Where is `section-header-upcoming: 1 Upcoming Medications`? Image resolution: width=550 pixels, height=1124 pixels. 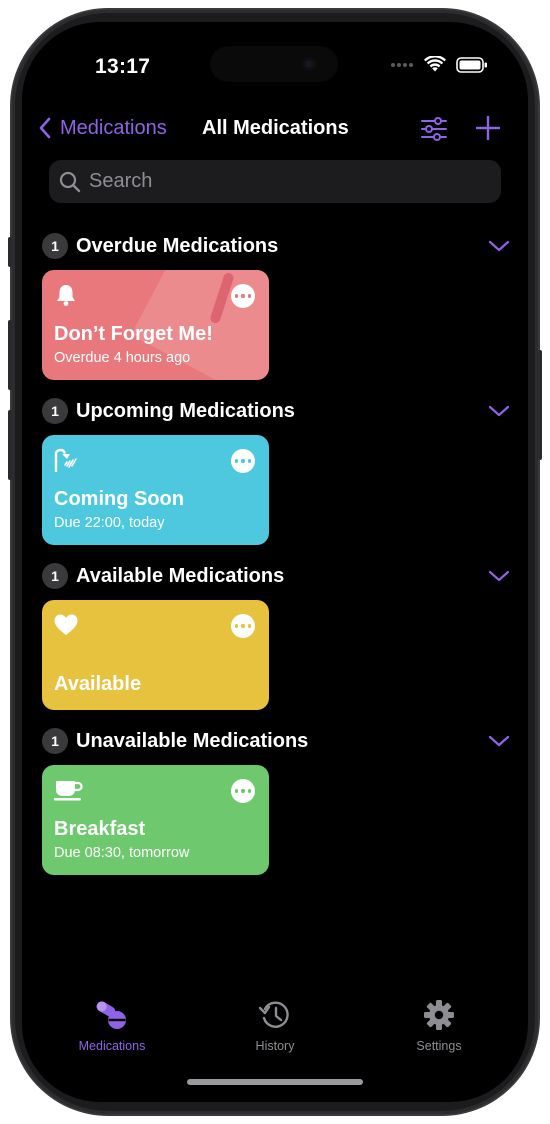 section-header-upcoming: 1 Upcoming Medications is located at coordinates (277, 411).